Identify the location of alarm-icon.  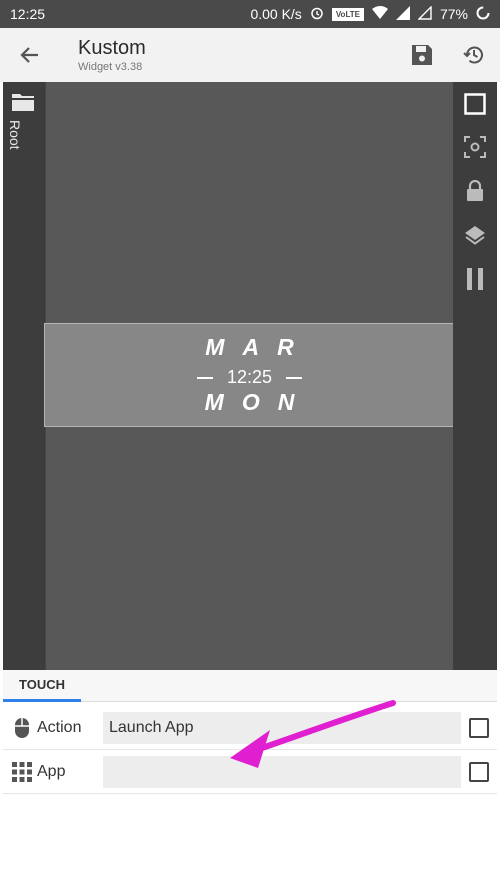
(317, 14).